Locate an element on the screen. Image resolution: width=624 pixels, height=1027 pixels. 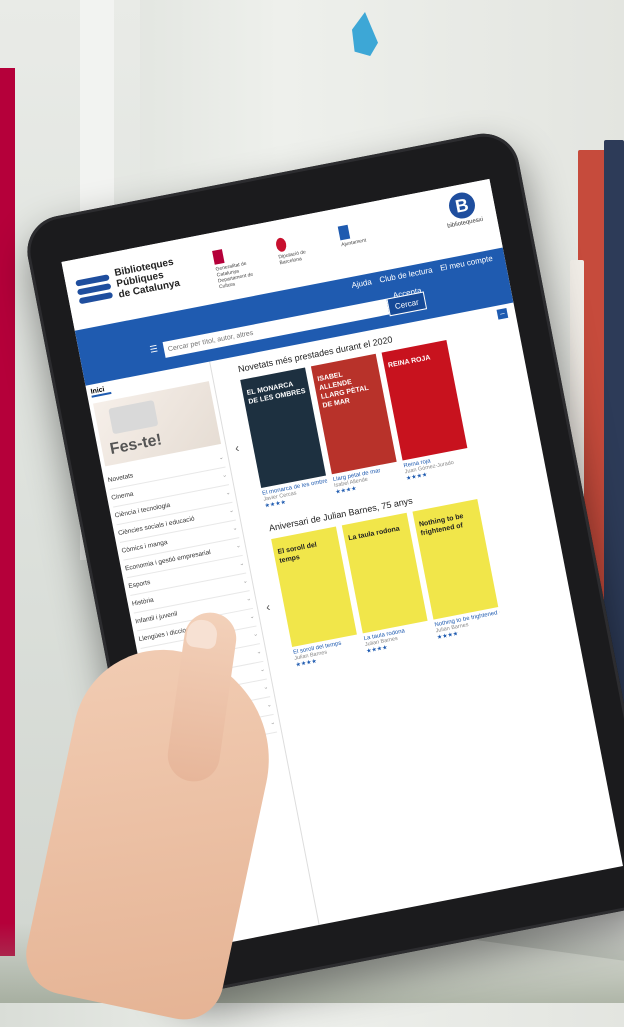
cover-text: ISABEL ALLENDE LLARG PÈTAL DE MAR is located at coordinates (343, 390).